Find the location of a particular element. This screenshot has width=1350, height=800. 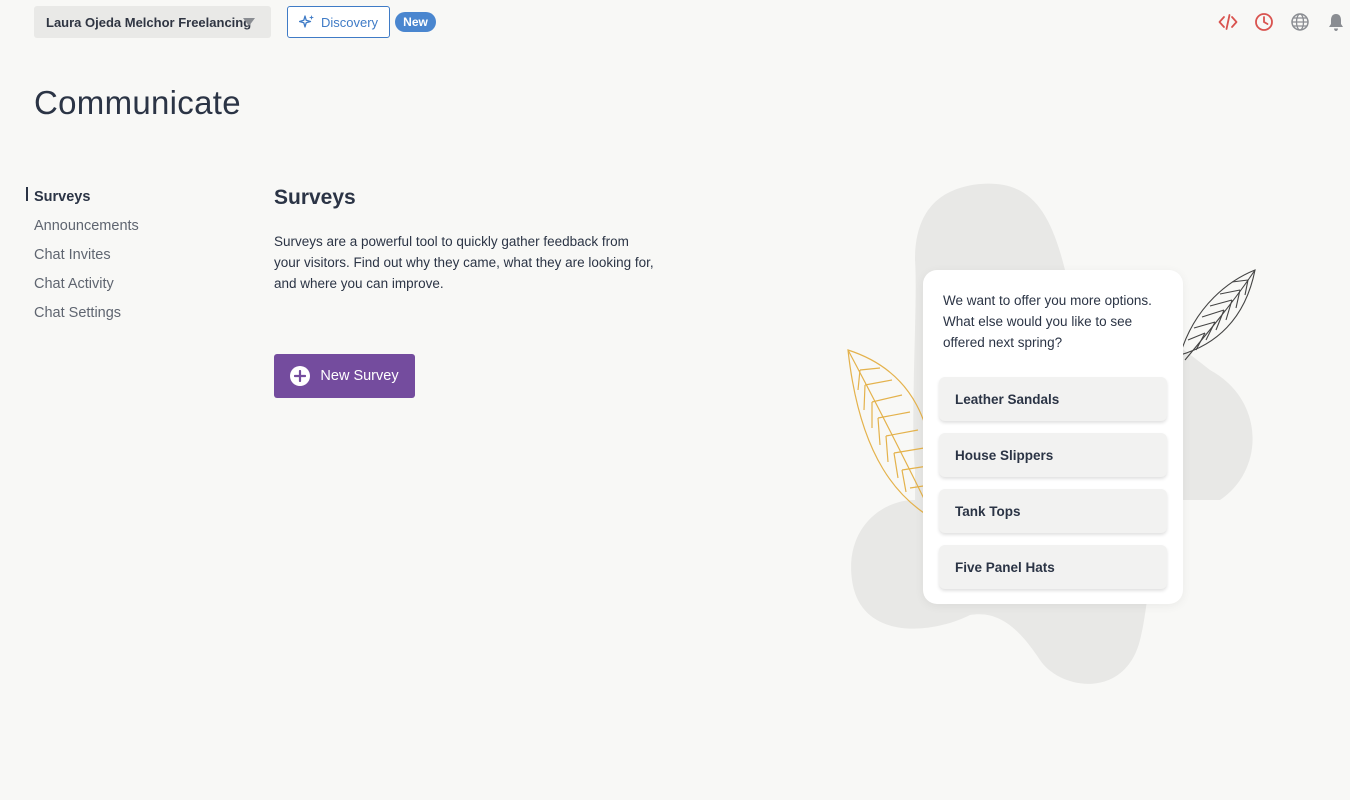

nav-item-announcements: Announcements is located at coordinates (126, 225).